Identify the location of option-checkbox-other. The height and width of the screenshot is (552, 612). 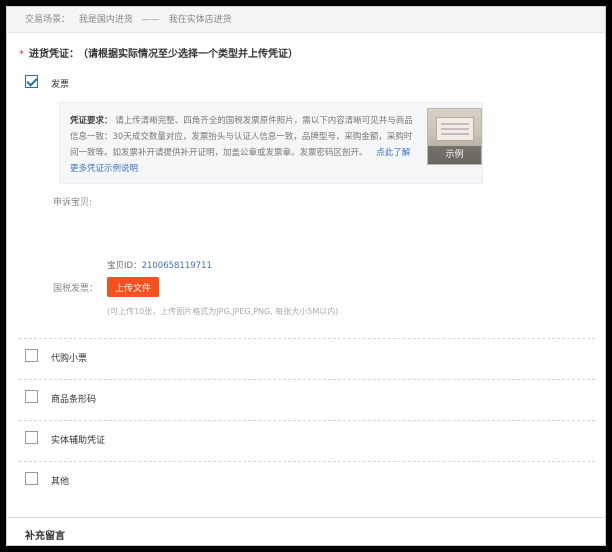
(31, 478).